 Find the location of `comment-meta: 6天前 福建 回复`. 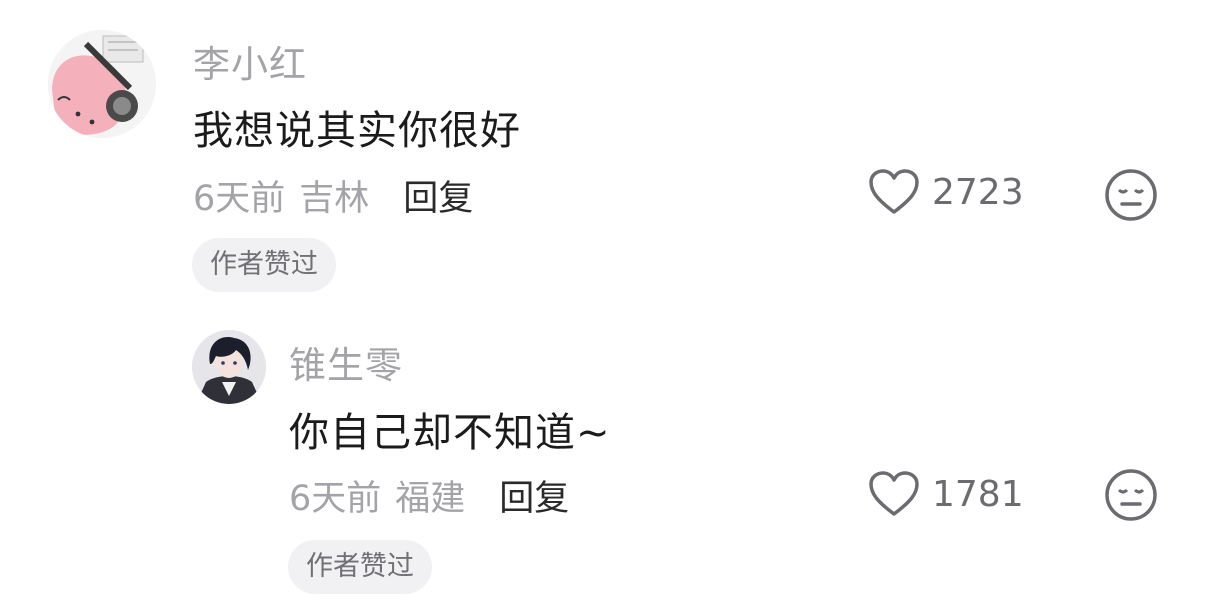

comment-meta: 6天前 福建 回复 is located at coordinates (429, 495).